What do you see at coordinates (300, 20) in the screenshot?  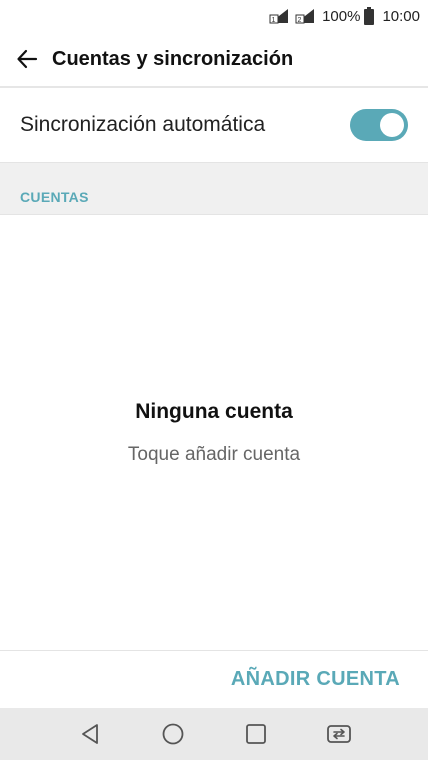 I see `svg-text: 2` at bounding box center [300, 20].